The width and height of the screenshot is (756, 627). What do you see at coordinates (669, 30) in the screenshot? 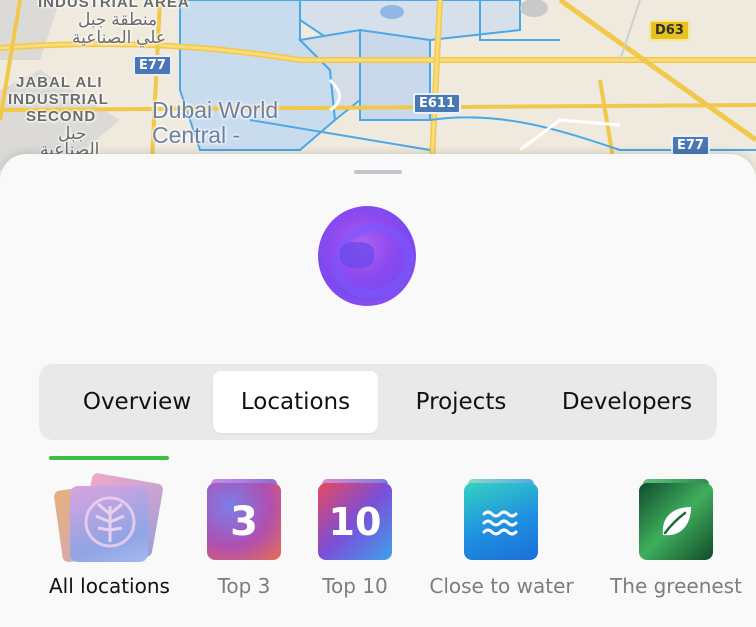
I see `road-shield-d63: D63` at bounding box center [669, 30].